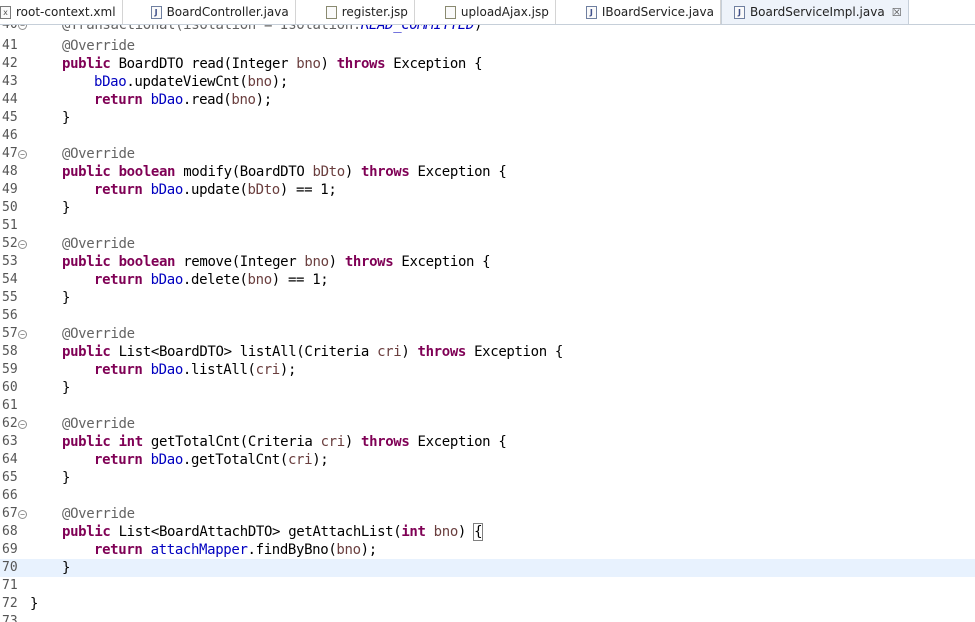  What do you see at coordinates (203, 64) in the screenshot?
I see `code-text: BoardDTO read(Integer` at bounding box center [203, 64].